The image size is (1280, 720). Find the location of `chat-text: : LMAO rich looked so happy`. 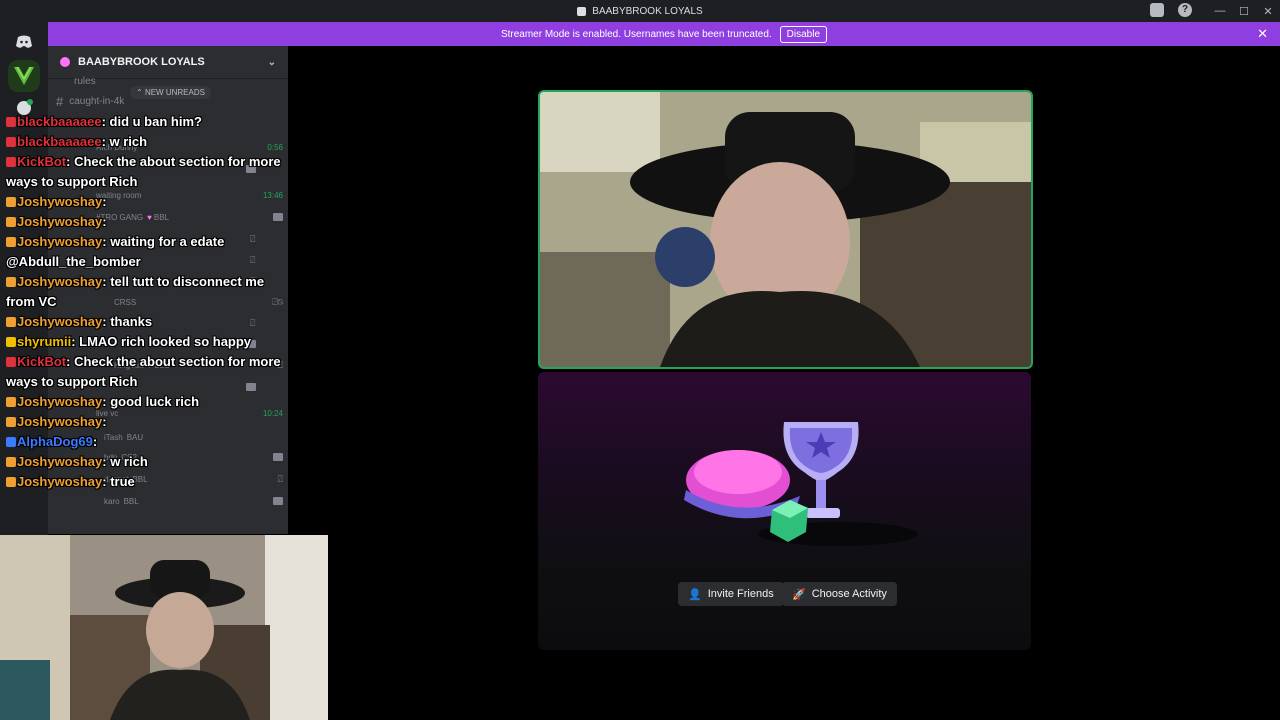

chat-text: : LMAO rich looked so happy is located at coordinates (161, 341).